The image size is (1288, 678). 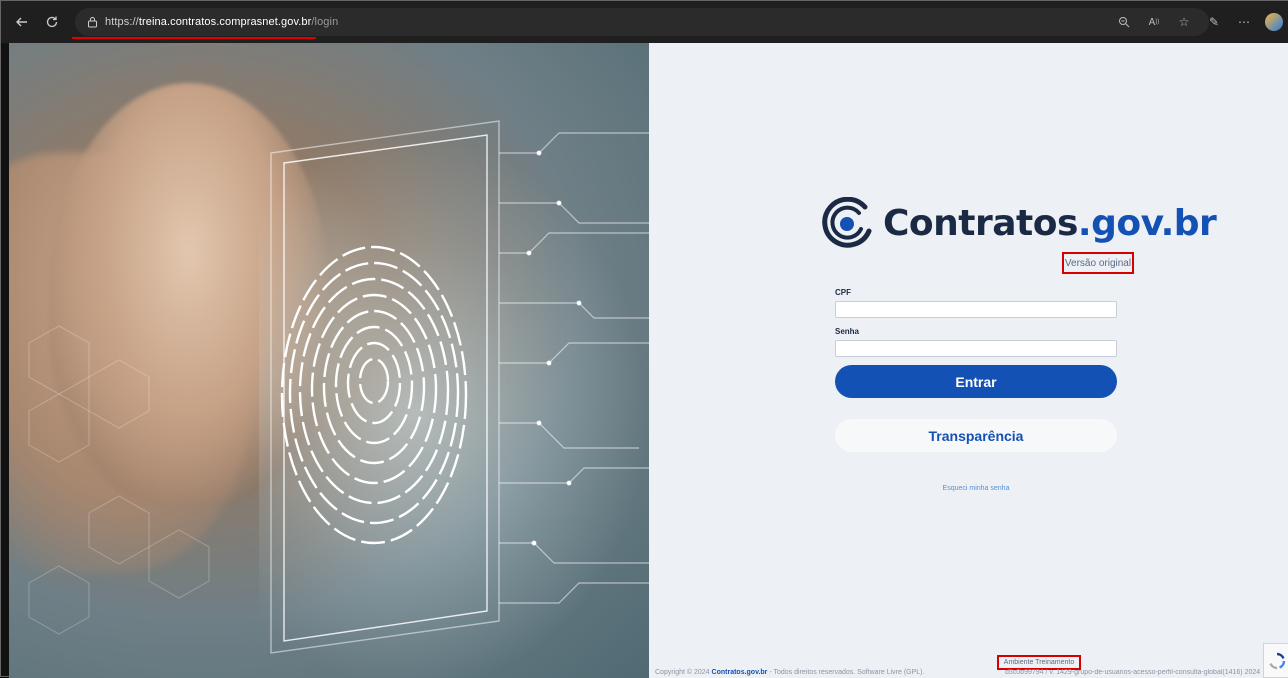 I want to click on fingerprint-ridges, so click(x=374, y=395).